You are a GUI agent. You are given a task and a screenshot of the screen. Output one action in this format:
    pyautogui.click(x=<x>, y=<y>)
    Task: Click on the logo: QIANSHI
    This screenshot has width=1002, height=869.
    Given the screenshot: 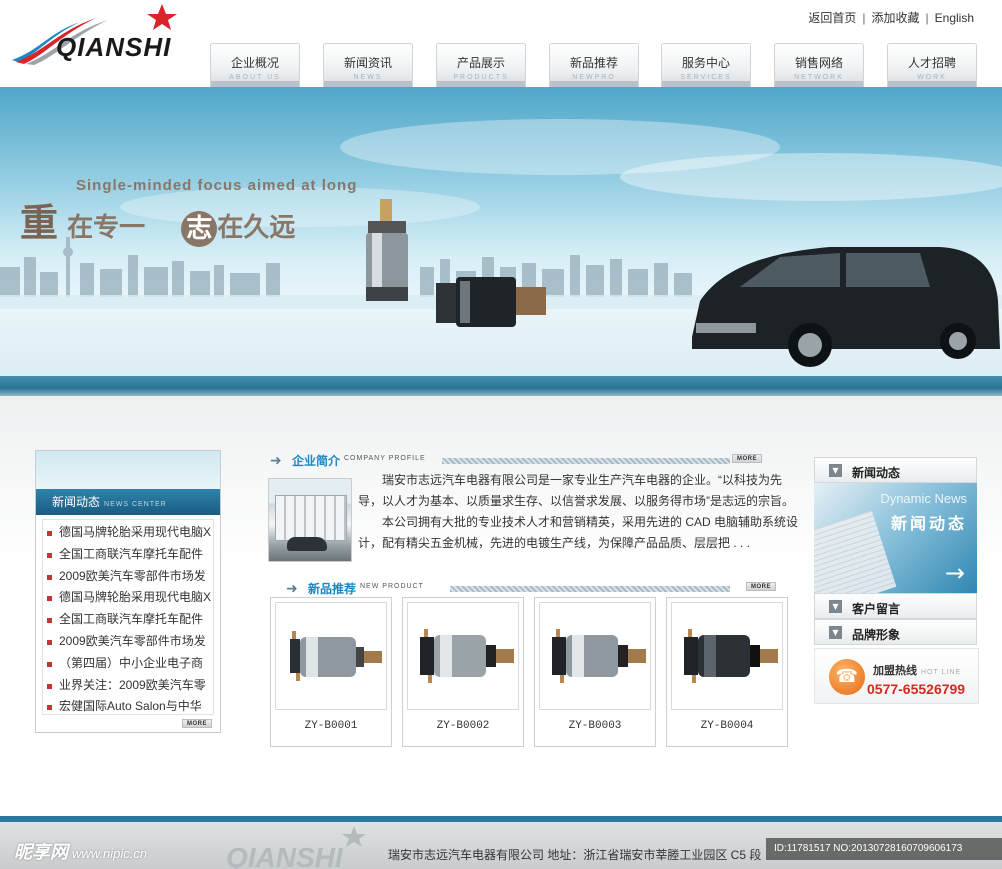 What is the action you would take?
    pyautogui.click(x=95, y=34)
    